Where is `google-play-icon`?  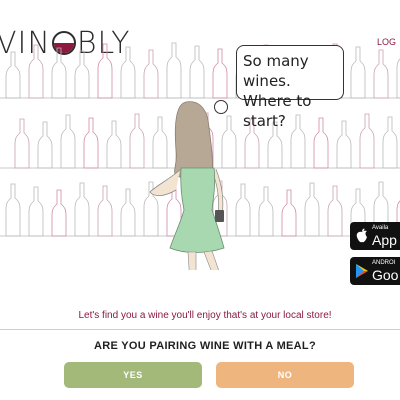
google-play-icon is located at coordinates (362, 271).